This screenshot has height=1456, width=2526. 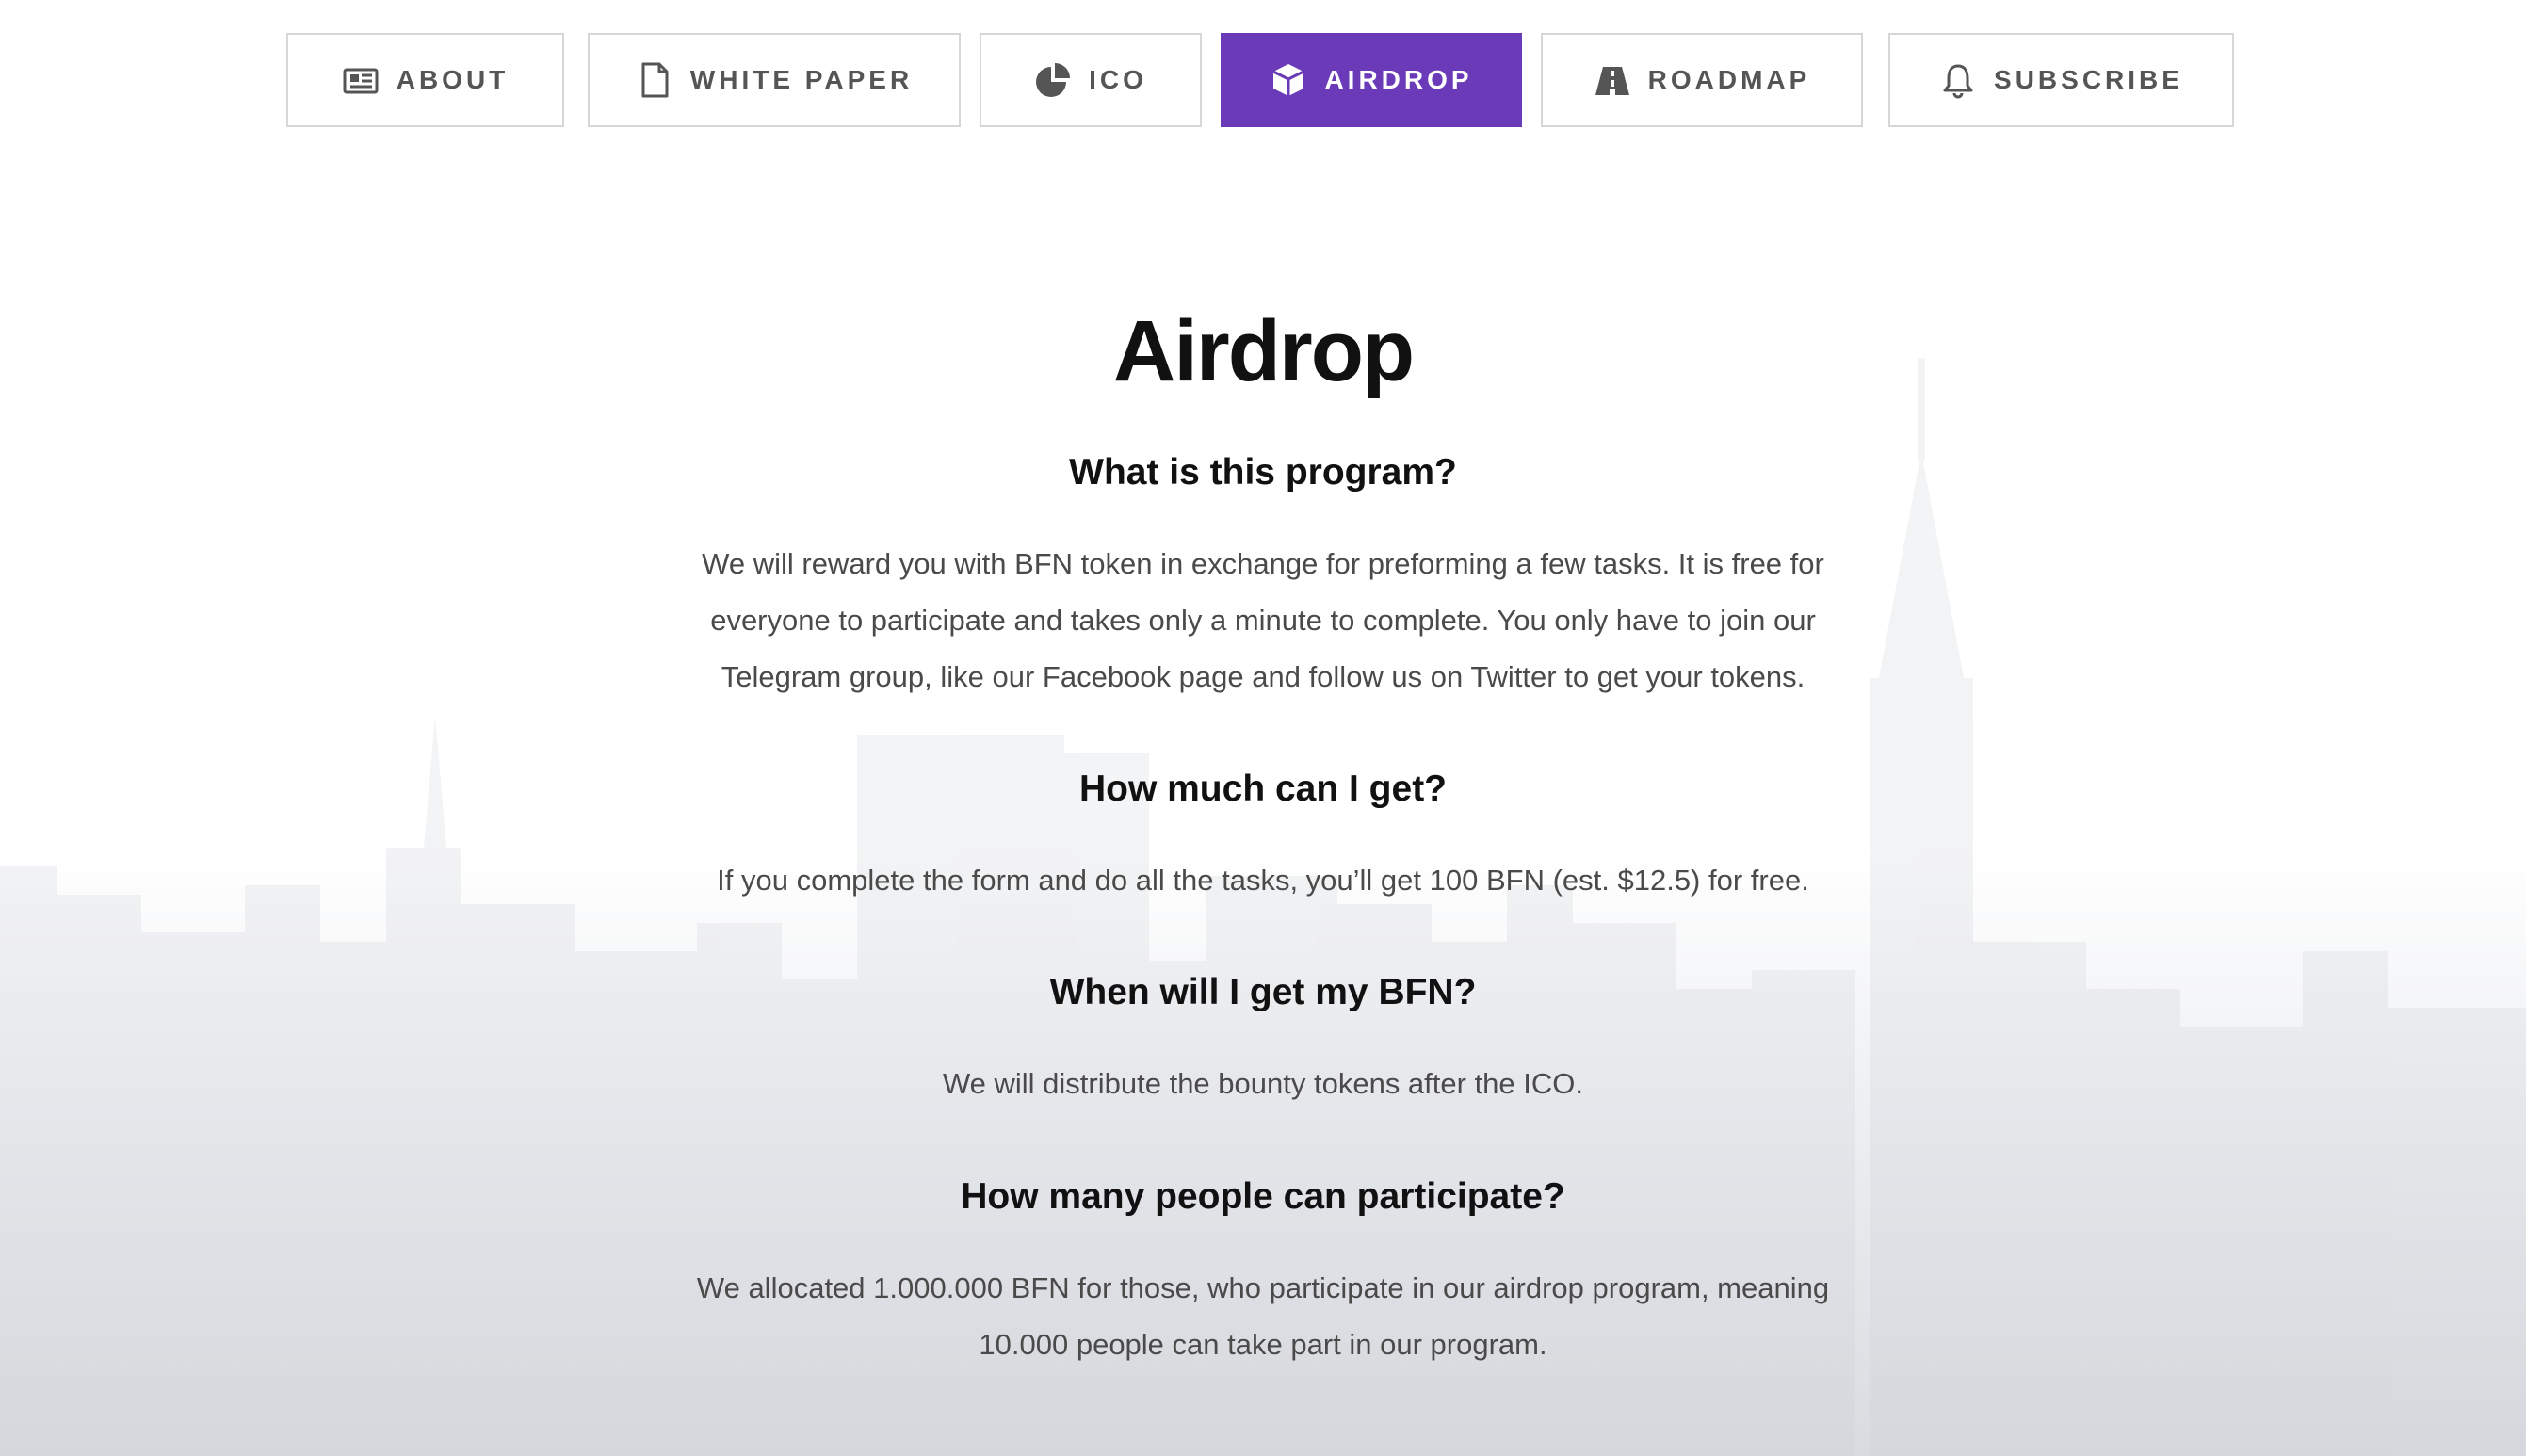 What do you see at coordinates (1958, 80) in the screenshot?
I see `bell-icon` at bounding box center [1958, 80].